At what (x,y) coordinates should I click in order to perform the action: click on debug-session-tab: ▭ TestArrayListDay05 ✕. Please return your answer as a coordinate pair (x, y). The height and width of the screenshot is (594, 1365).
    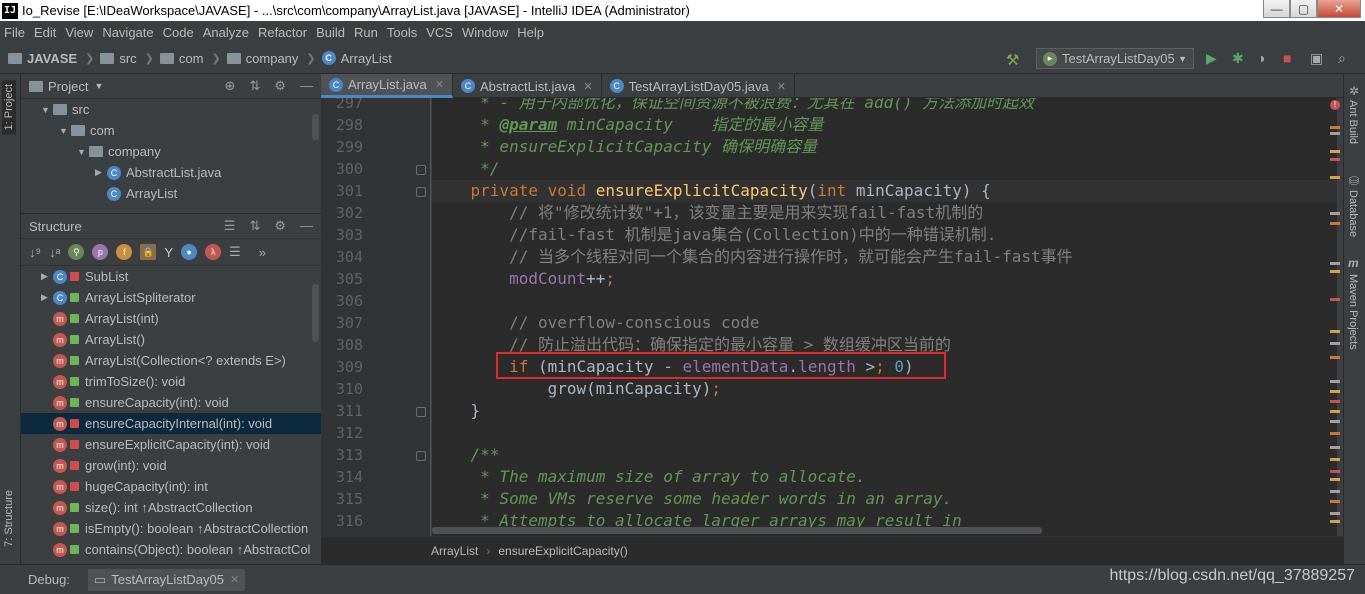
    Looking at the image, I should click on (166, 579).